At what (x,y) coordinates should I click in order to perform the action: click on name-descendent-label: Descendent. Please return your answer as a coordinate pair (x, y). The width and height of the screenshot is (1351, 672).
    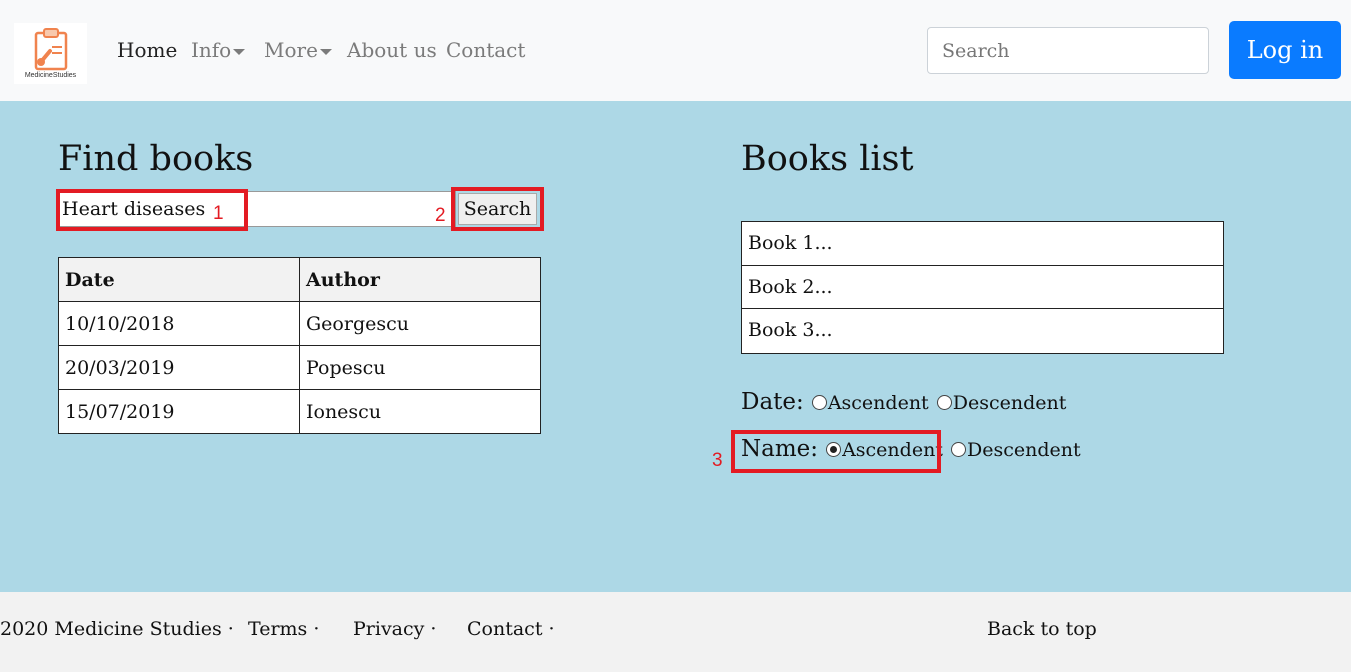
    Looking at the image, I should click on (1024, 450).